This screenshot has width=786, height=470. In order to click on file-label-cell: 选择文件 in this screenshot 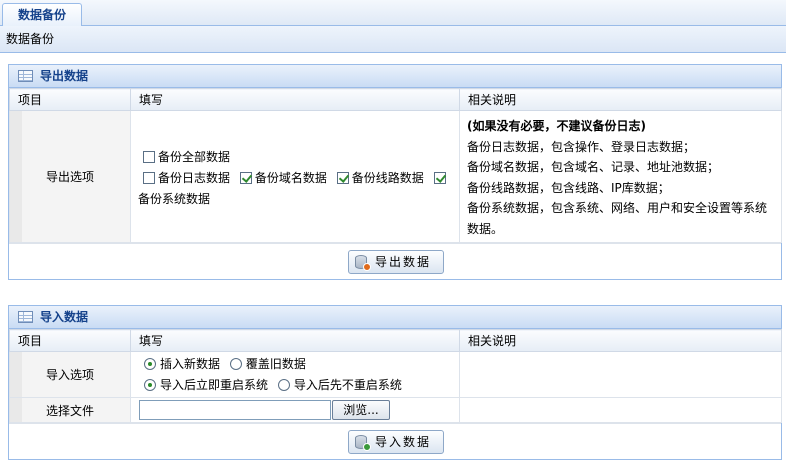, I will do `click(70, 410)`.